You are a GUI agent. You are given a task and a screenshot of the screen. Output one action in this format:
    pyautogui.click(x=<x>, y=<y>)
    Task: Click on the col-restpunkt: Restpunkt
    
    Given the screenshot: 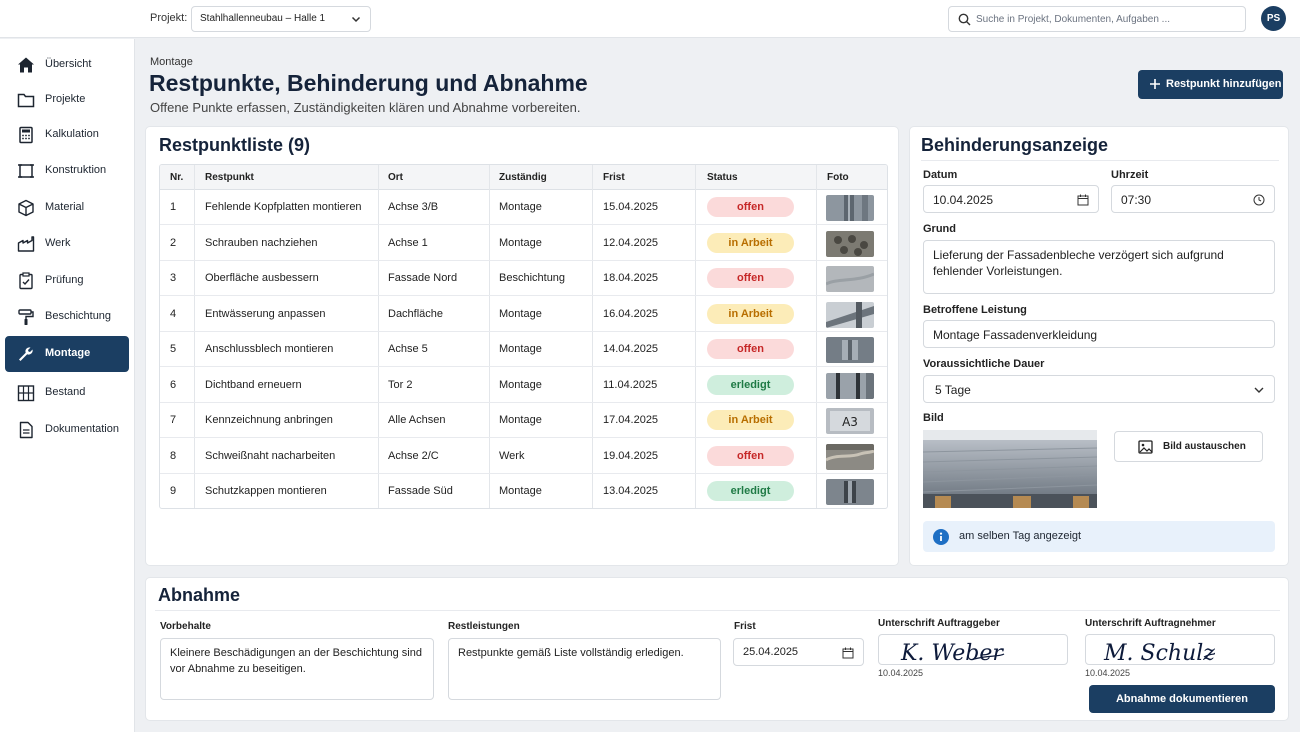 What is the action you would take?
    pyautogui.click(x=229, y=177)
    